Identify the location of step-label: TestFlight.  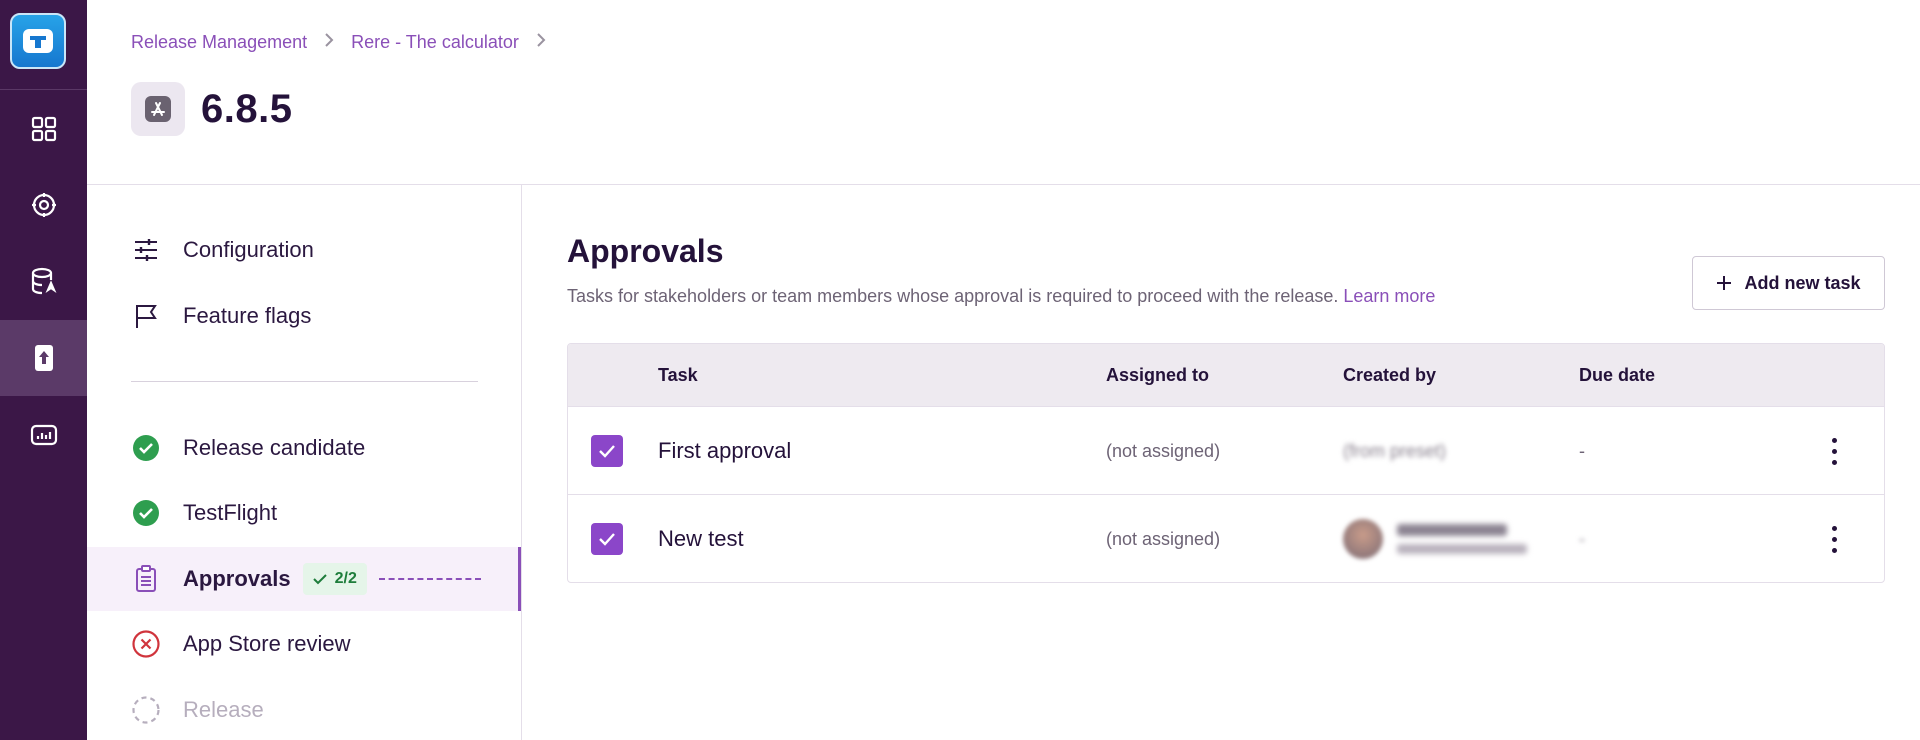
(230, 512).